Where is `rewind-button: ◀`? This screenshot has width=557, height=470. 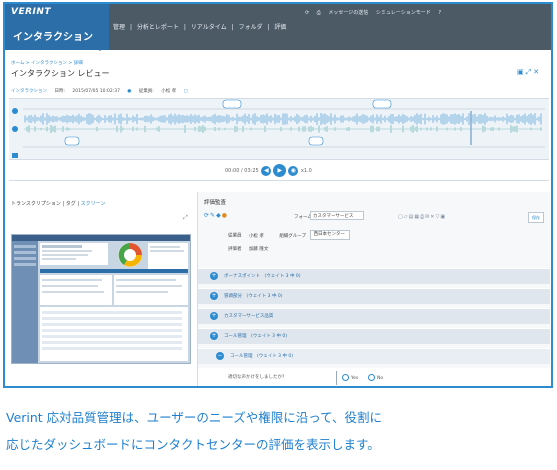
rewind-button: ◀ is located at coordinates (266, 170).